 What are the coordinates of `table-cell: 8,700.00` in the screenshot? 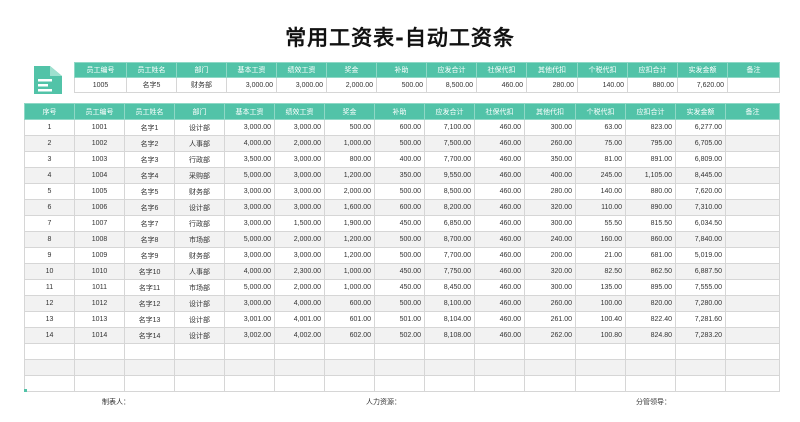 It's located at (449, 239).